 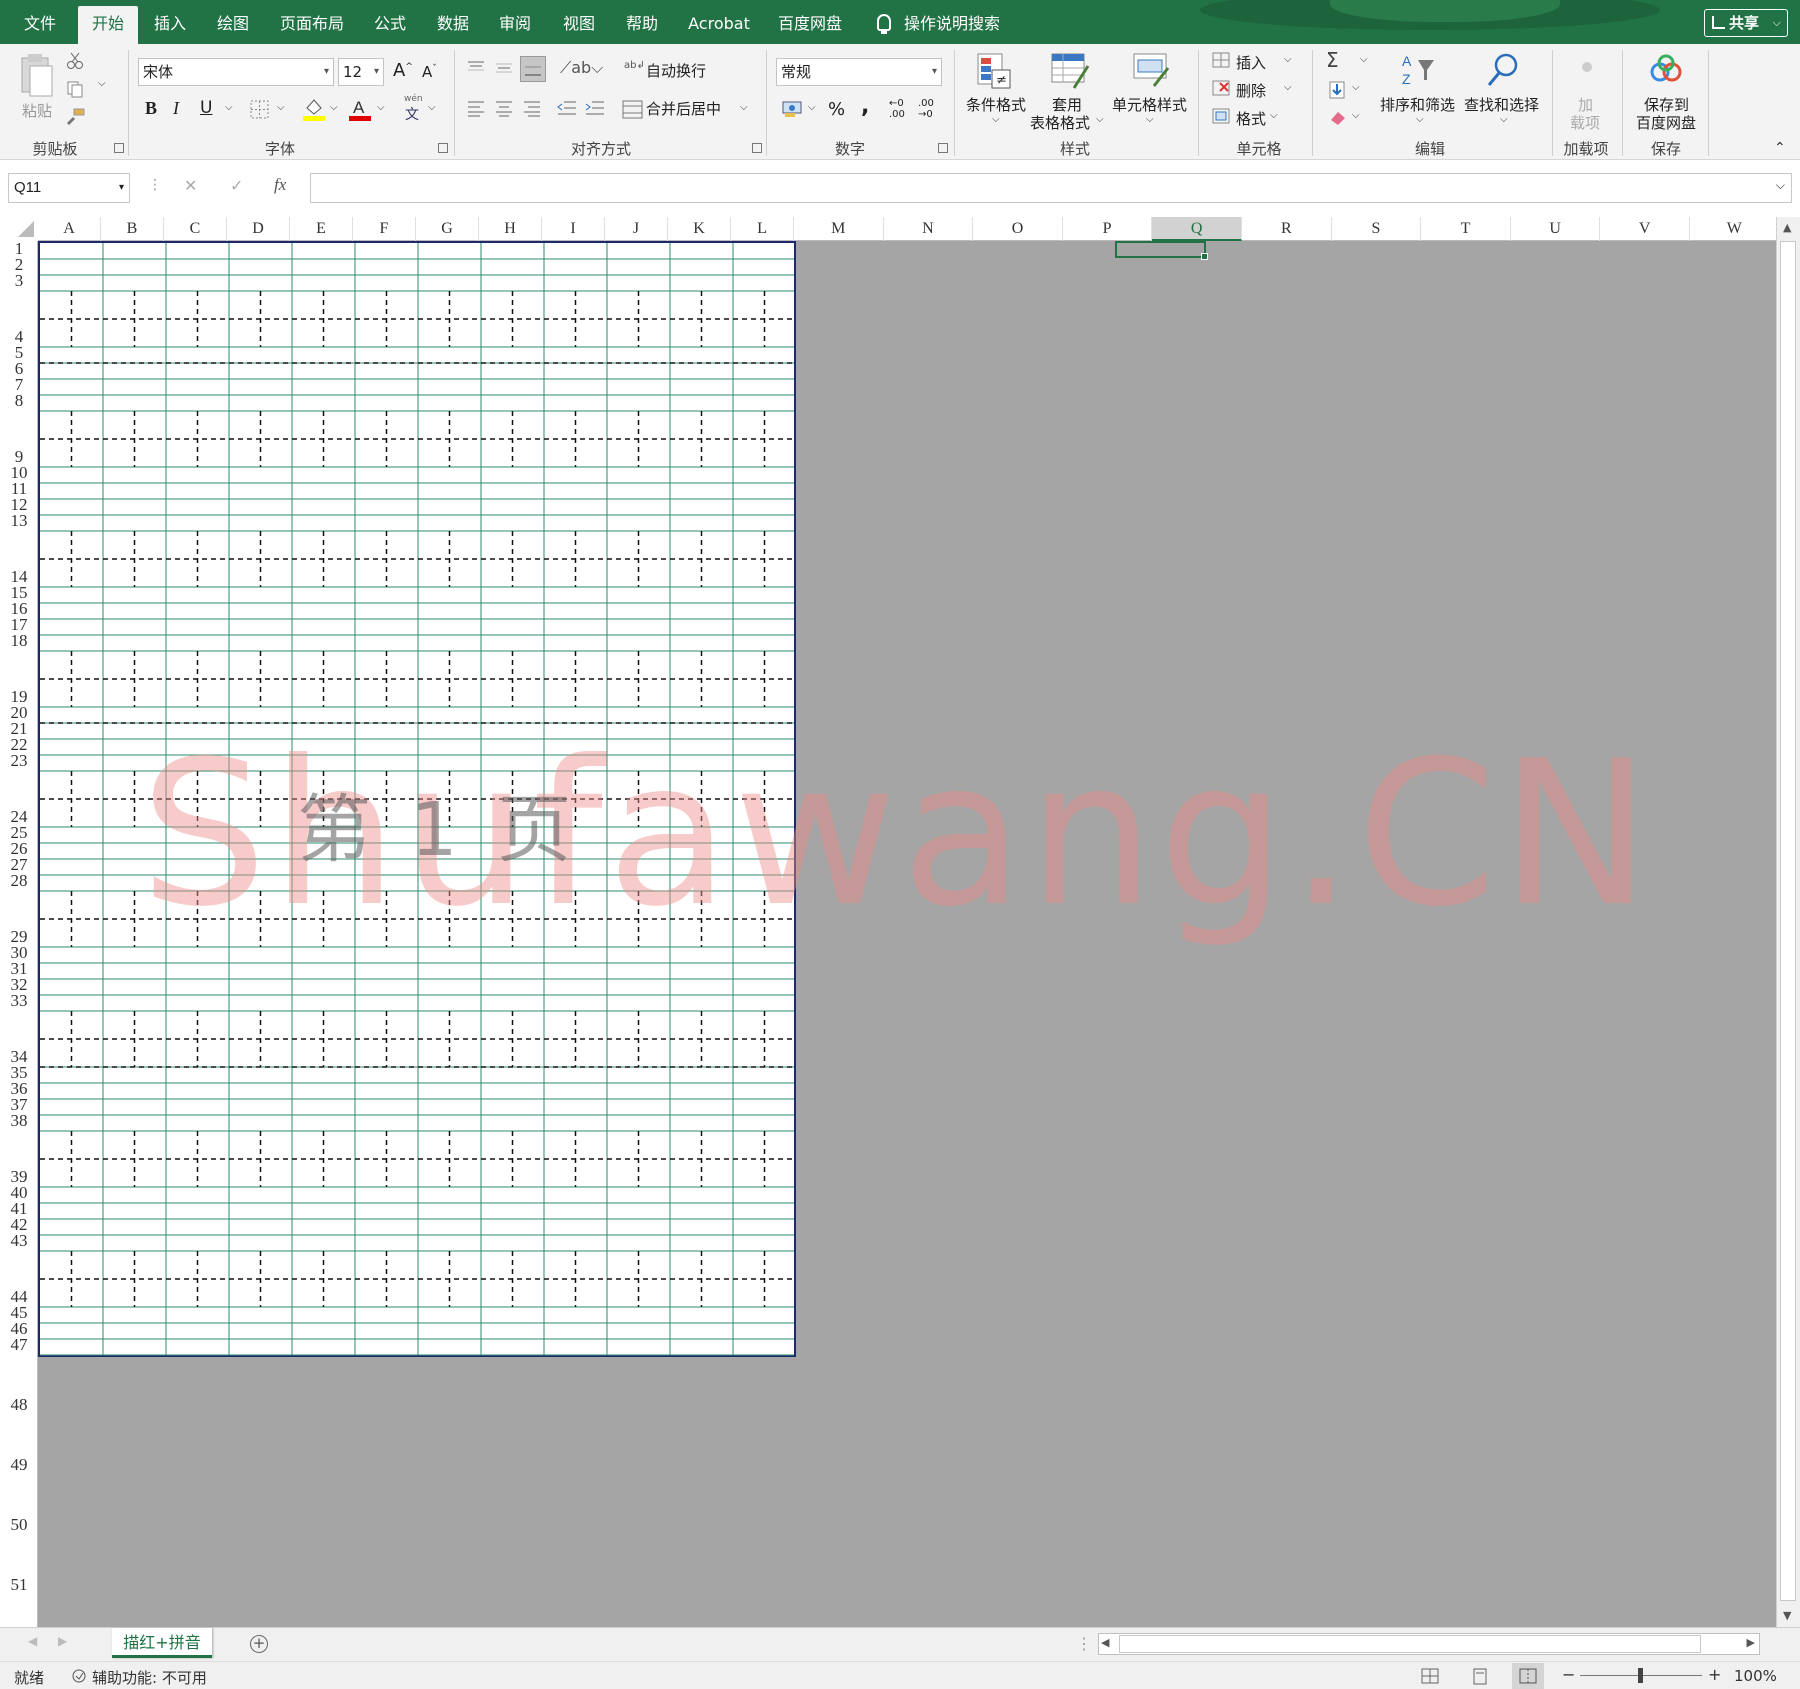 What do you see at coordinates (810, 22) in the screenshot?
I see `tab-baidu: 百度网盘` at bounding box center [810, 22].